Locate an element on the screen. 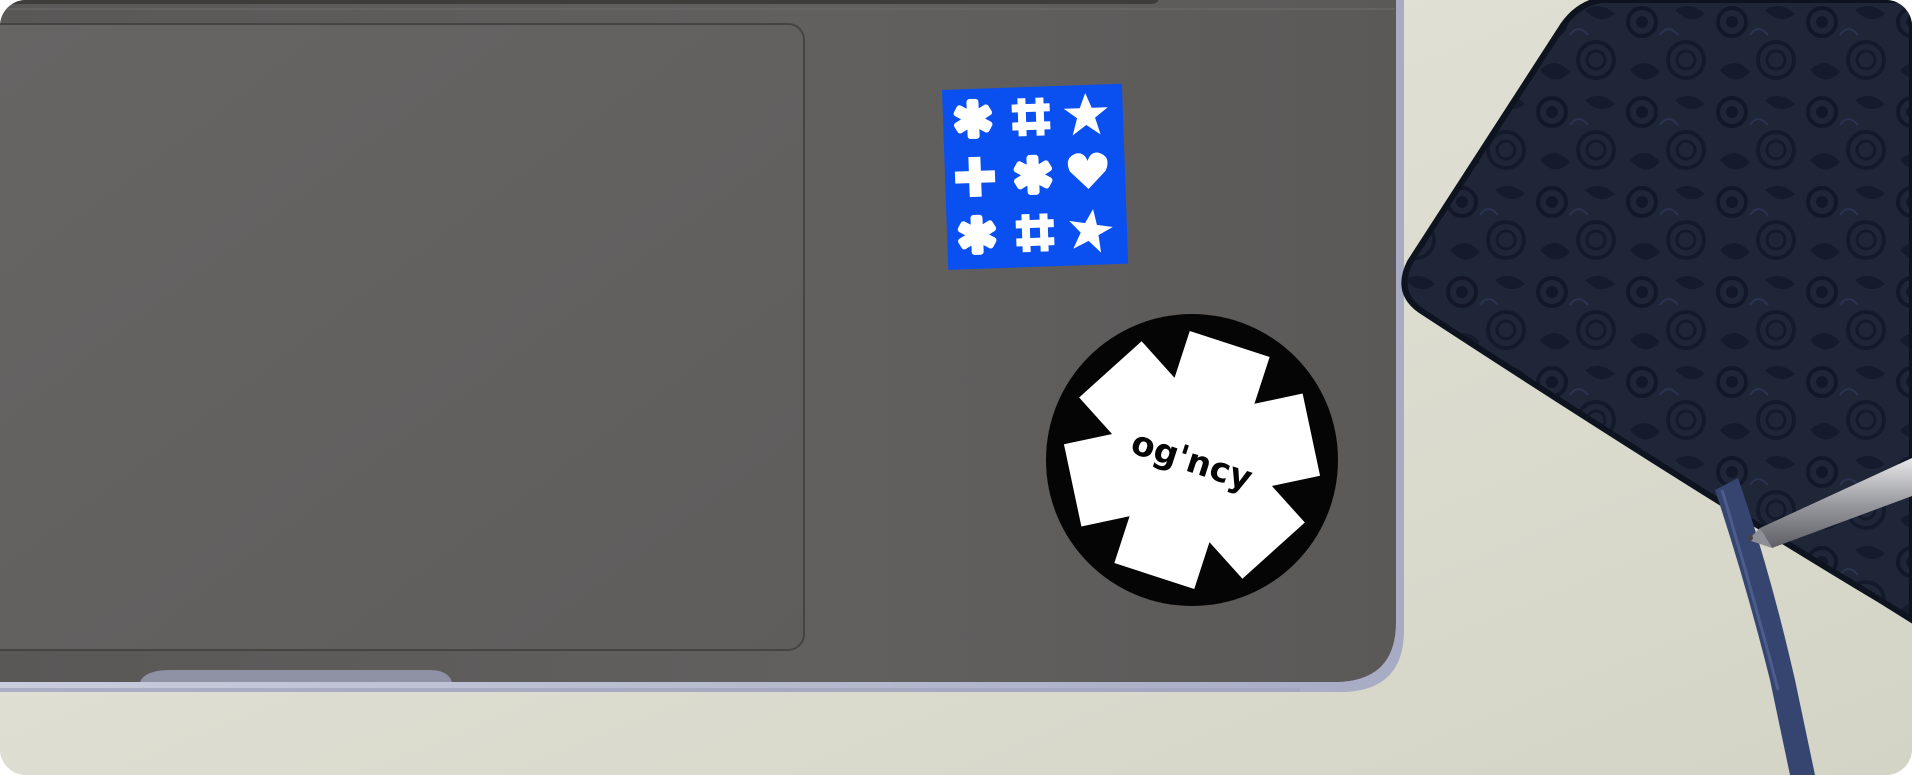 The image size is (1912, 775). laptop-hinge is located at coordinates (579, 2).